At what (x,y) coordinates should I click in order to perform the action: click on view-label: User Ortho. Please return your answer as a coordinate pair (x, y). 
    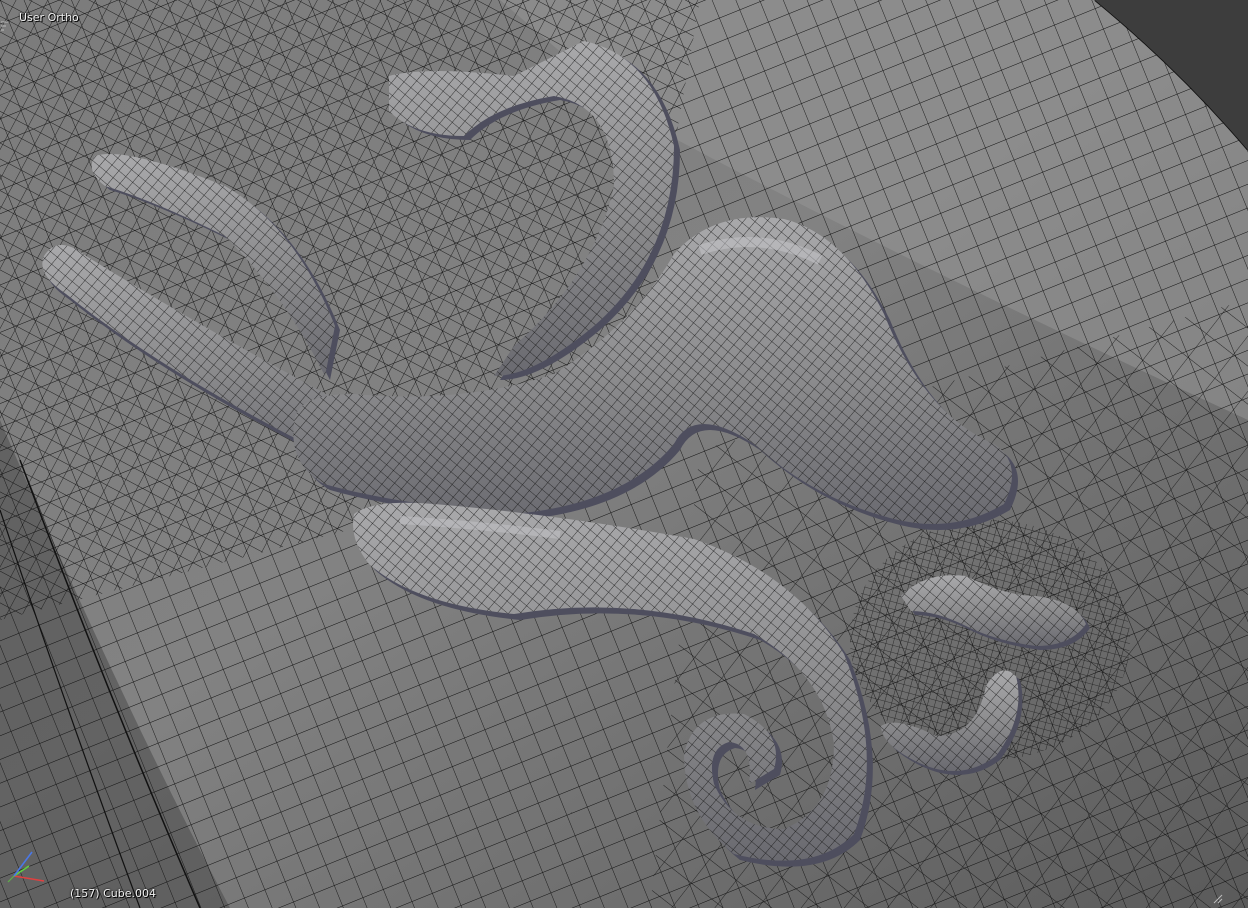
    Looking at the image, I should click on (49, 17).